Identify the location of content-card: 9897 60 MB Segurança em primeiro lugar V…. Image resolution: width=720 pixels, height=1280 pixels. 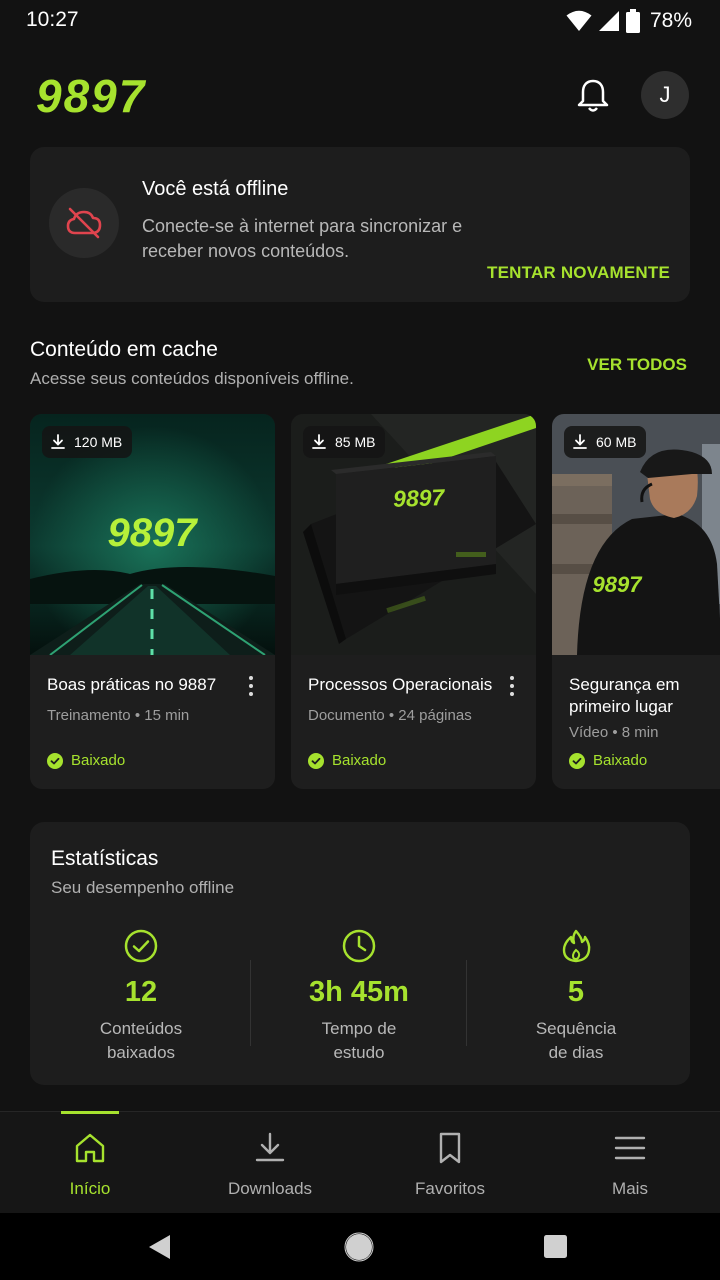
(636, 601).